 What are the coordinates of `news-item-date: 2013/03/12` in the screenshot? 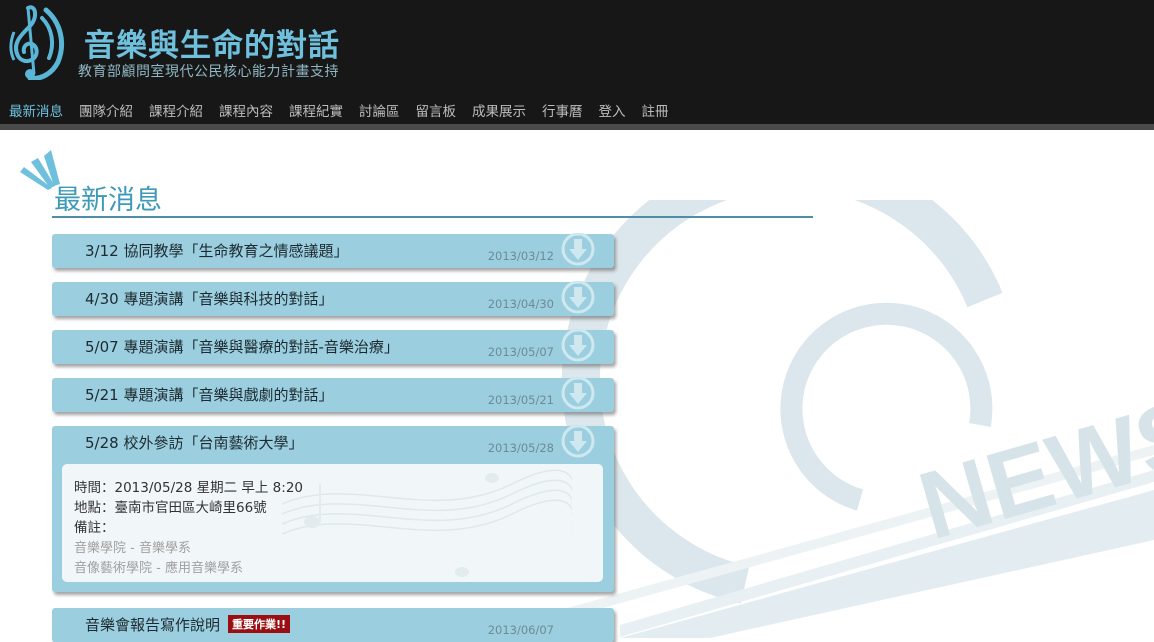 It's located at (520, 256).